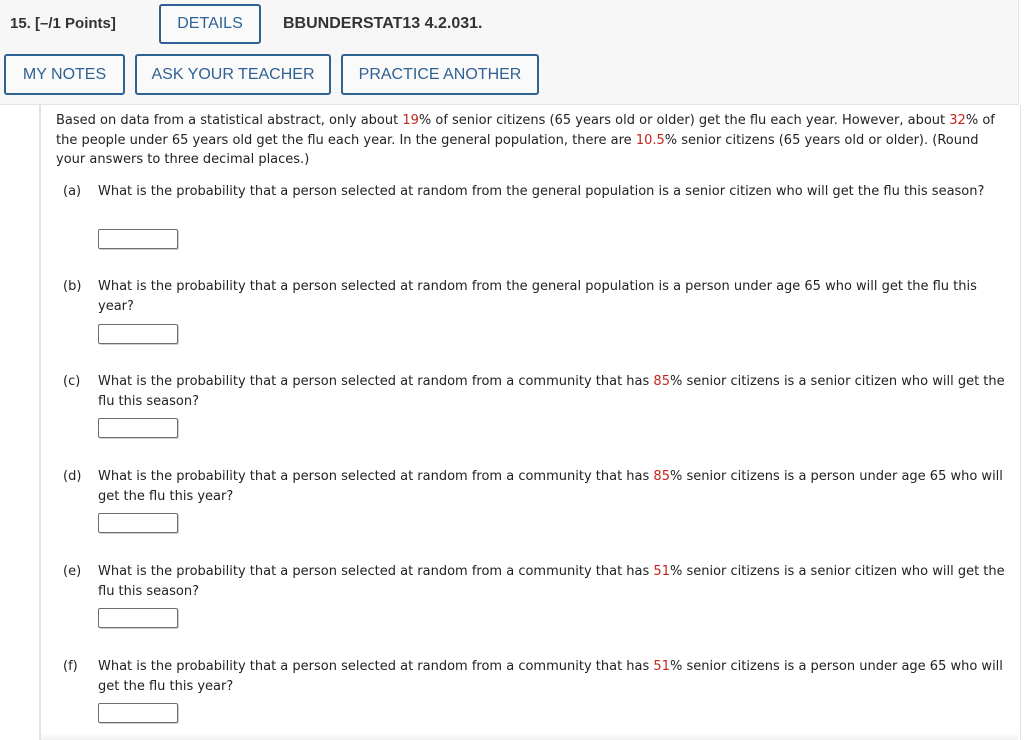 This screenshot has width=1024, height=740. What do you see at coordinates (138, 523) in the screenshot?
I see `answer-input-d` at bounding box center [138, 523].